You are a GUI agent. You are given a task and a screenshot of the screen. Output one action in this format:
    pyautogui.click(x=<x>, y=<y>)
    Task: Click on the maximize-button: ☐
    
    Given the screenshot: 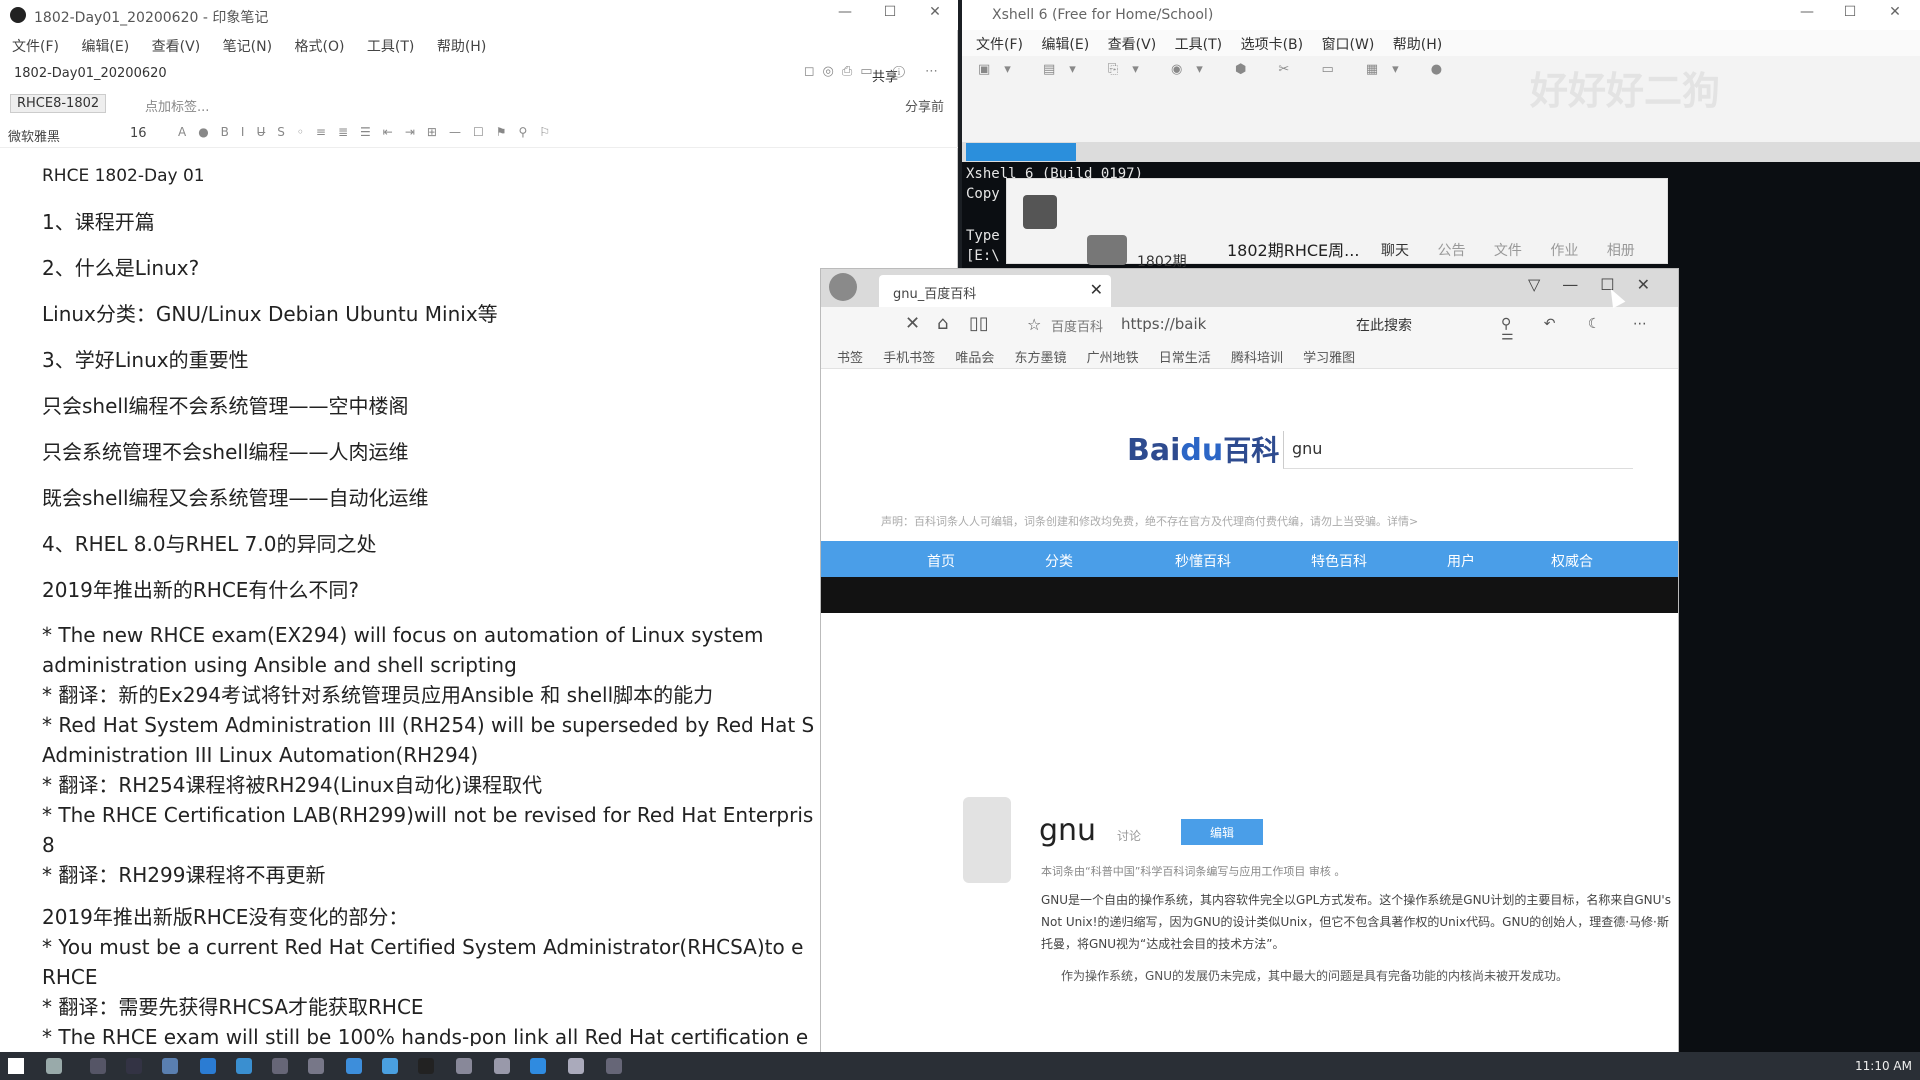 What is the action you would take?
    pyautogui.click(x=890, y=12)
    